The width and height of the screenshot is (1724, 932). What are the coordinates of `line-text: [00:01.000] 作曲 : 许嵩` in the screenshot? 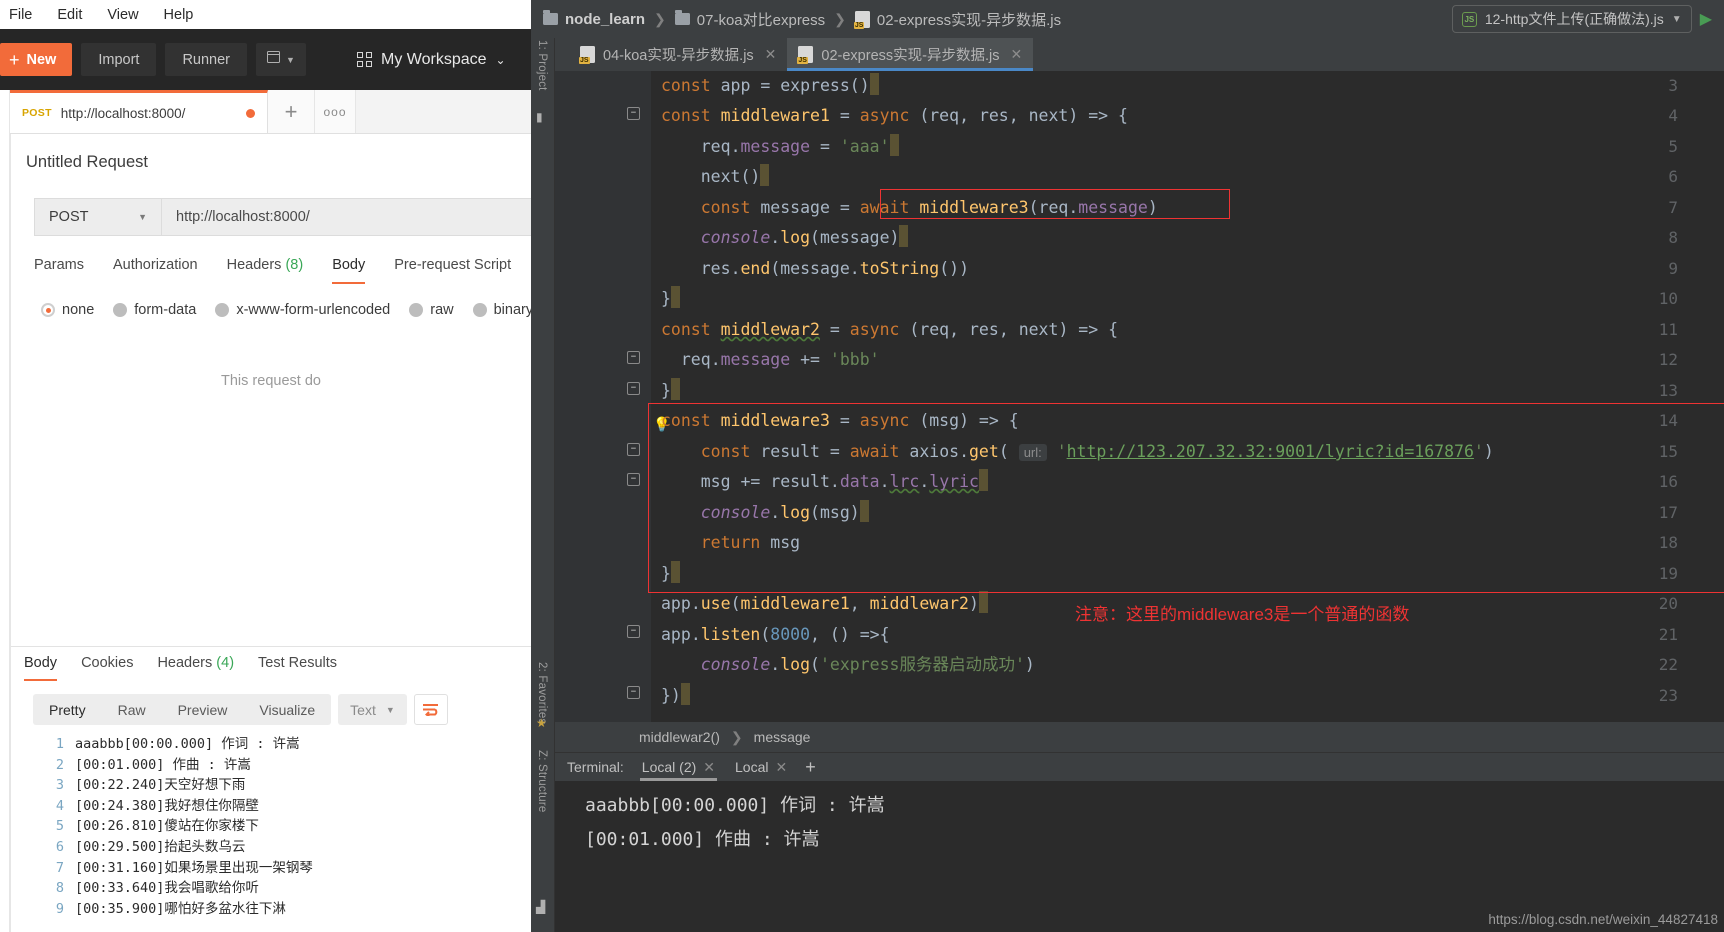 It's located at (163, 764).